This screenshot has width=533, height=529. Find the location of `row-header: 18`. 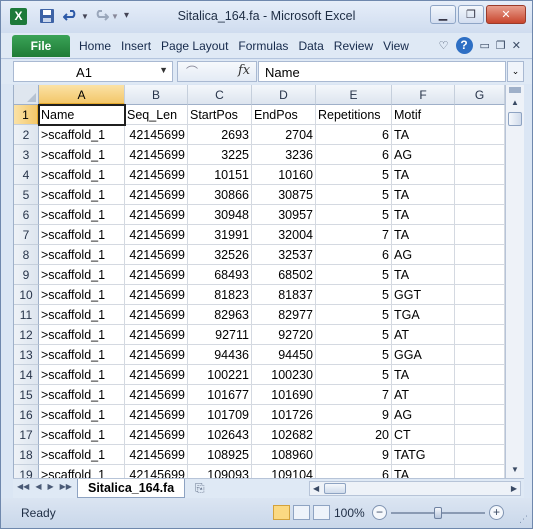

row-header: 18 is located at coordinates (26, 455).